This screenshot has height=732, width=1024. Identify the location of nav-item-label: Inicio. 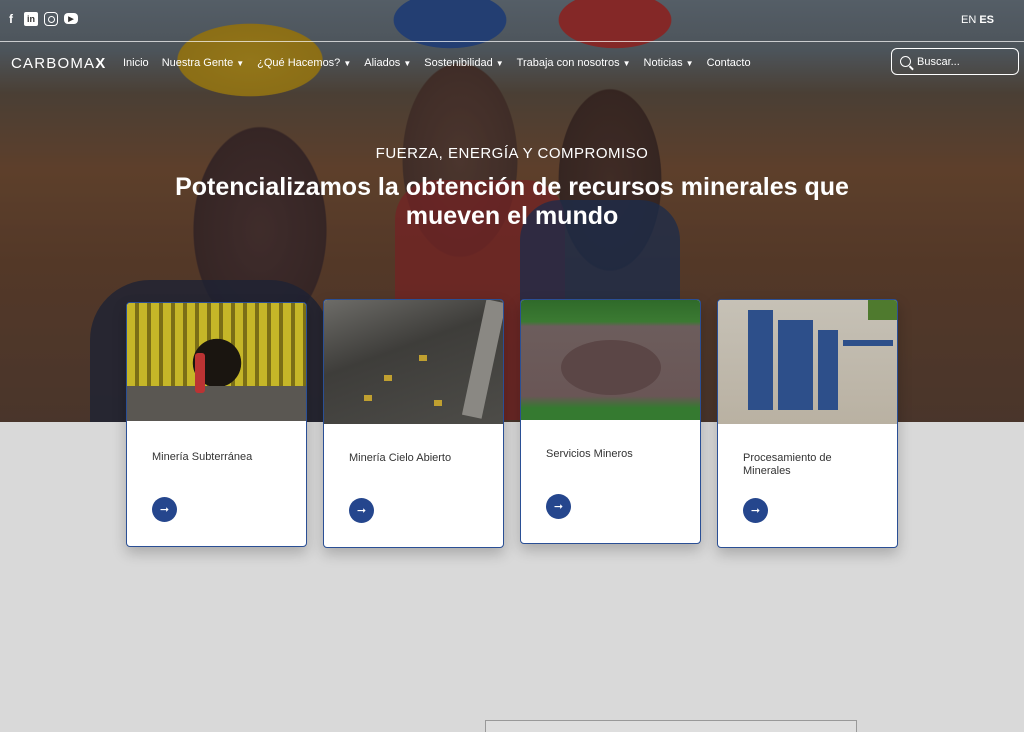
(136, 63).